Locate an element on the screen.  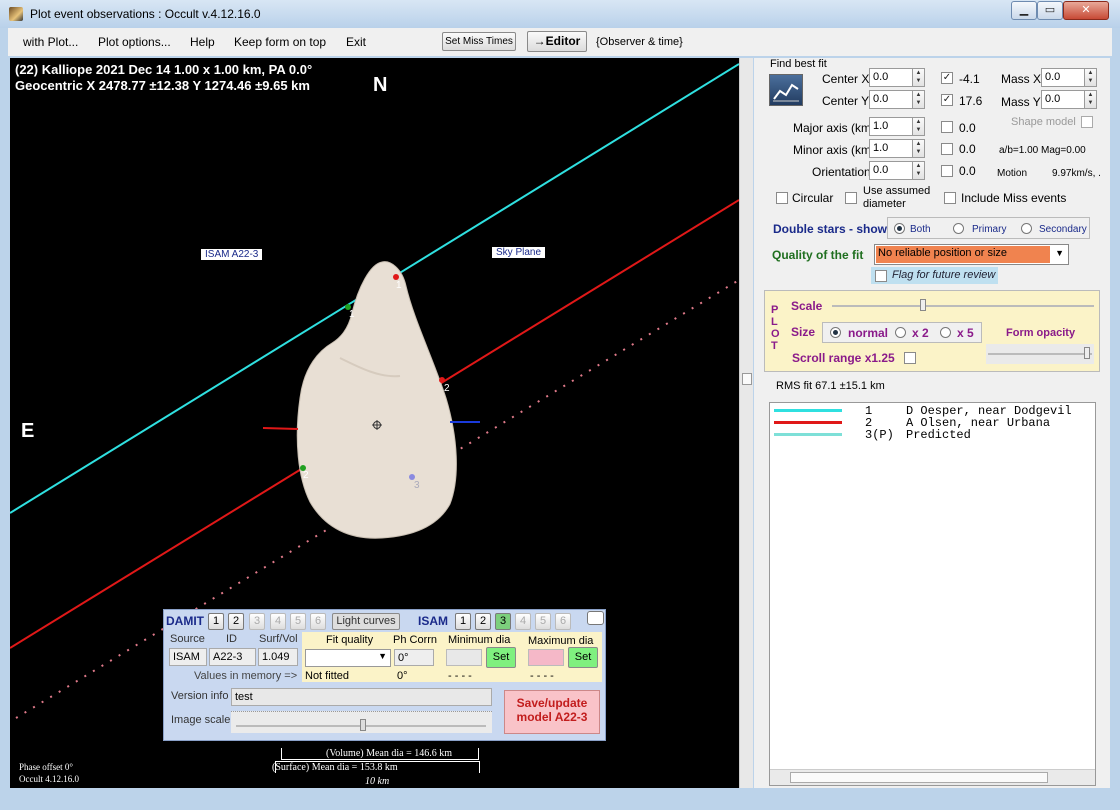
save-update-model-button: Save/update model A22-3 is located at coordinates (552, 712).